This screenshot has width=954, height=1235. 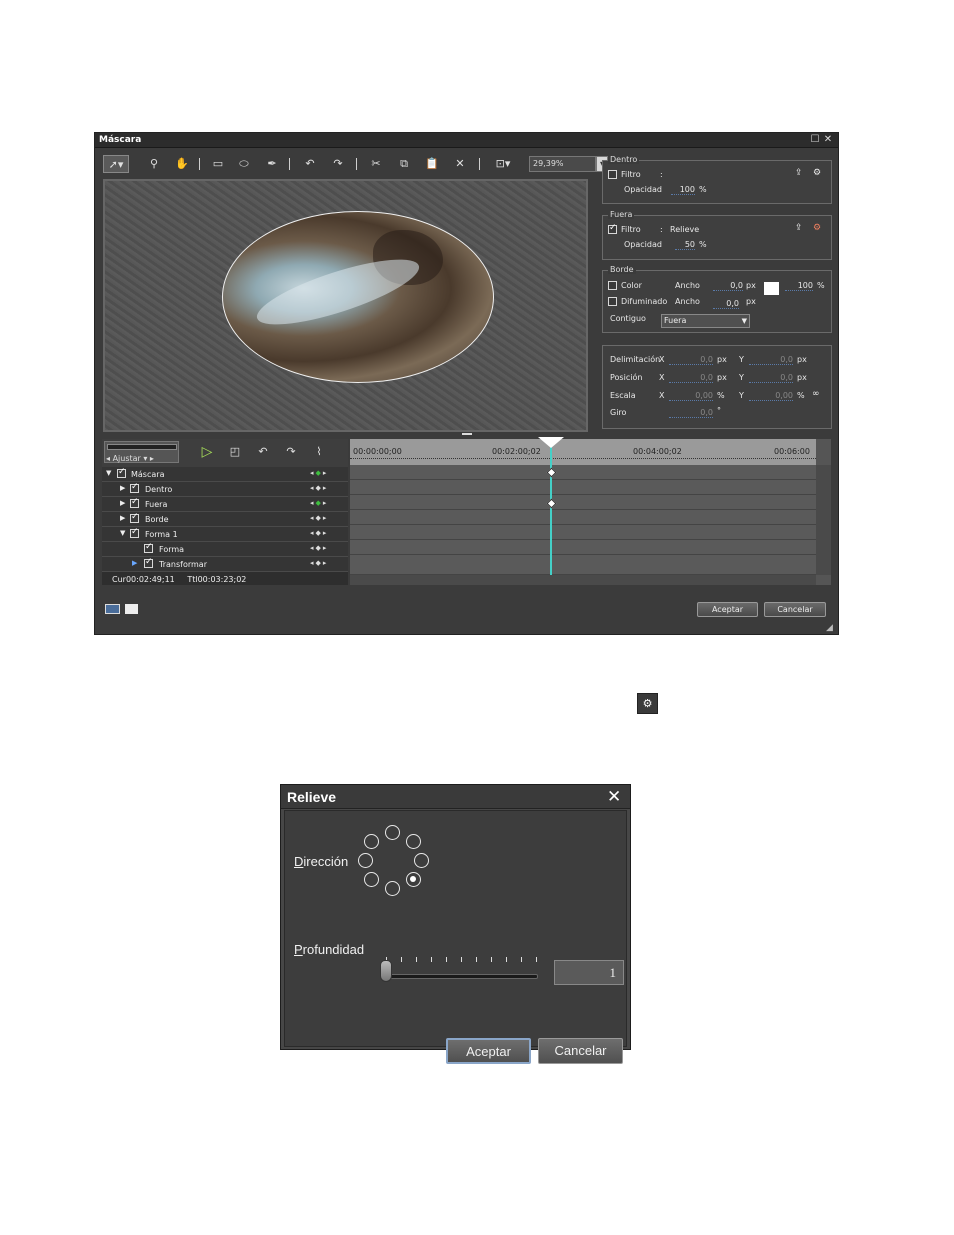 What do you see at coordinates (365, 860) in the screenshot?
I see `direction-radio-left` at bounding box center [365, 860].